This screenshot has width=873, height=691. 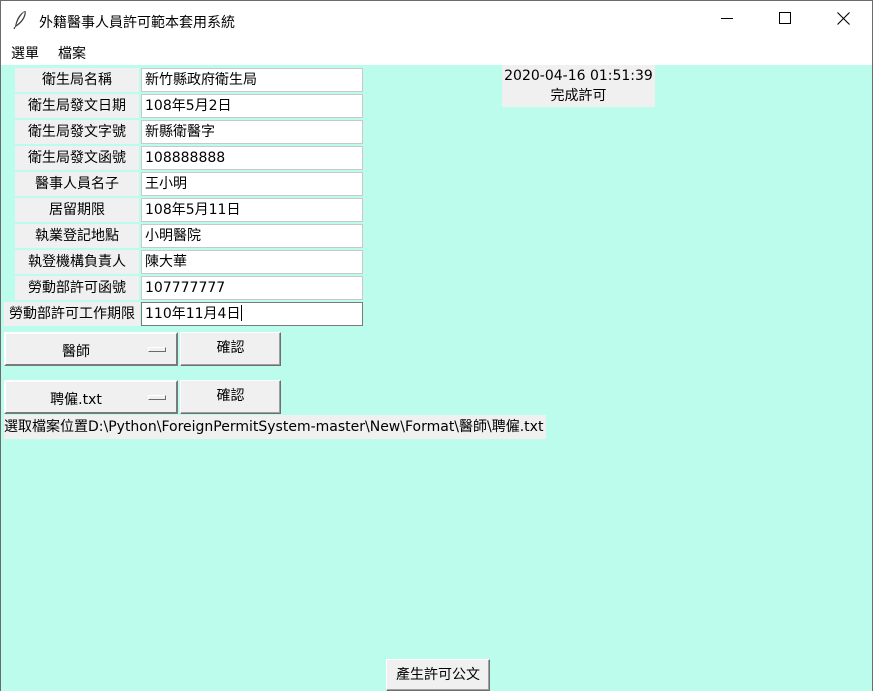 I want to click on input-health-bureau-name: 新竹縣政府衛生局, so click(x=252, y=80).